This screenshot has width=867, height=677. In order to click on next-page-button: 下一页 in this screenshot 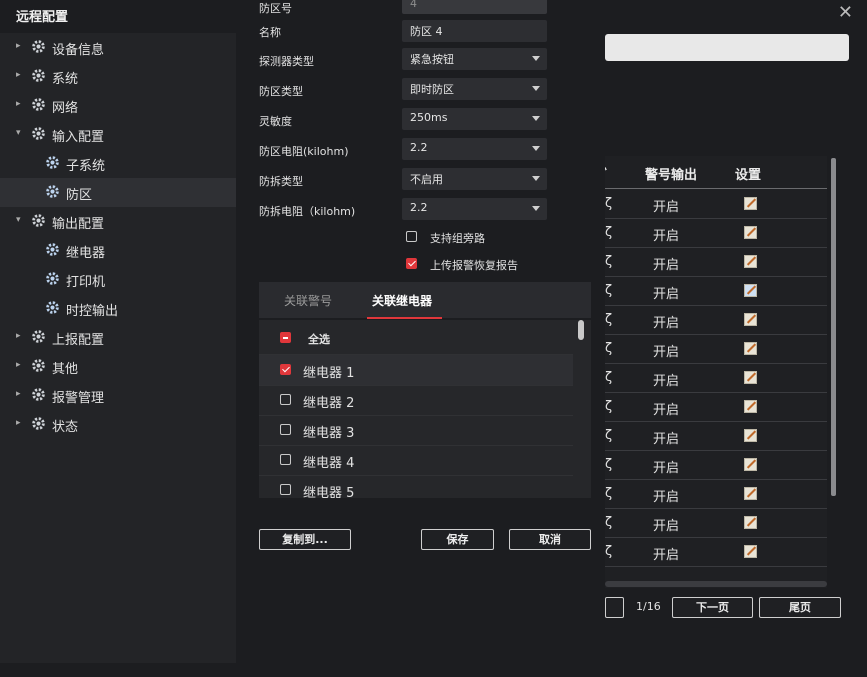, I will do `click(712, 607)`.